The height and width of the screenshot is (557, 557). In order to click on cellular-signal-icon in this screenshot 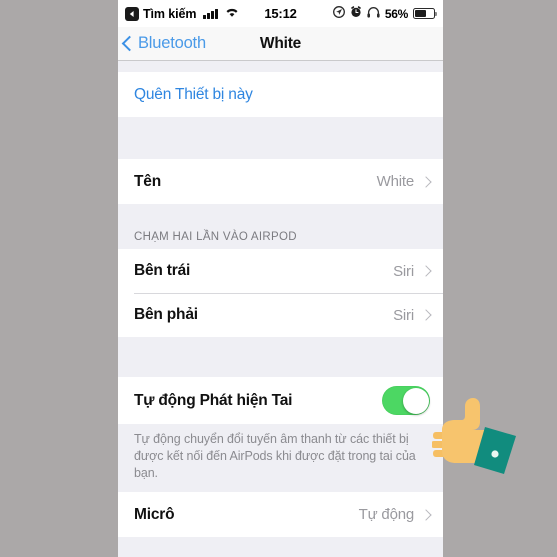, I will do `click(210, 13)`.